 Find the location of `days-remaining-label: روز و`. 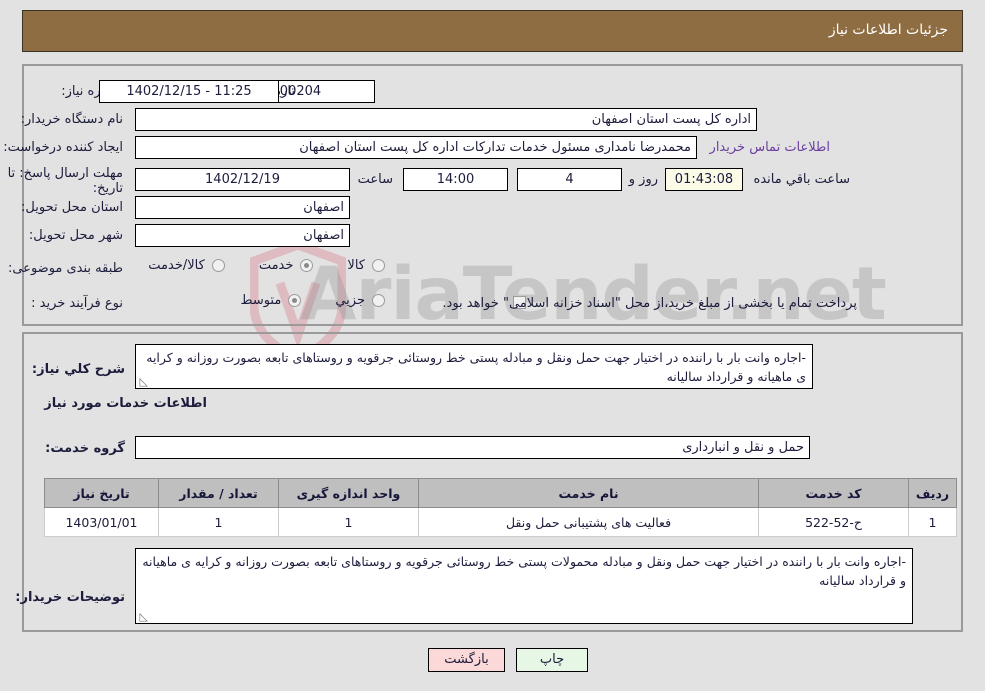

days-remaining-label: روز و is located at coordinates (643, 179).